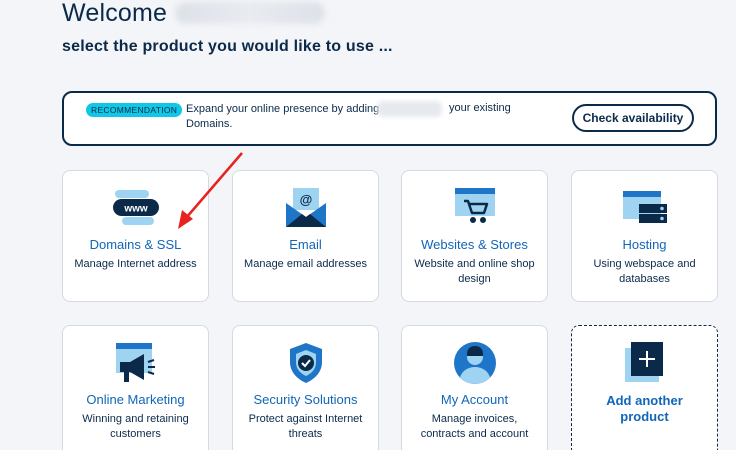  I want to click on card-description: Manage invoices, contracts and account, so click(474, 426).